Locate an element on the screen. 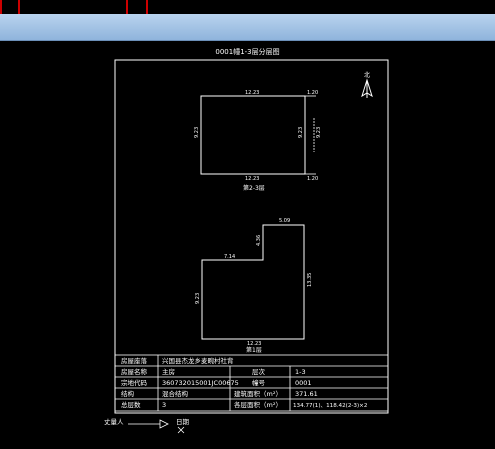 This screenshot has width=495, height=449. footer-mapper: 丈量人 is located at coordinates (114, 421).